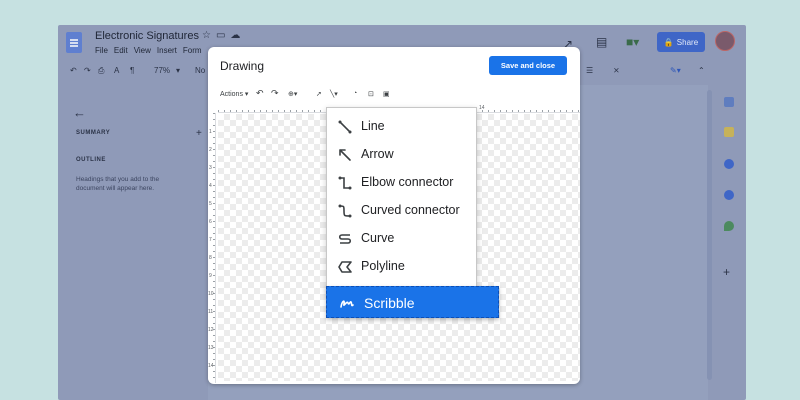  I want to click on menu-view: View, so click(142, 50).